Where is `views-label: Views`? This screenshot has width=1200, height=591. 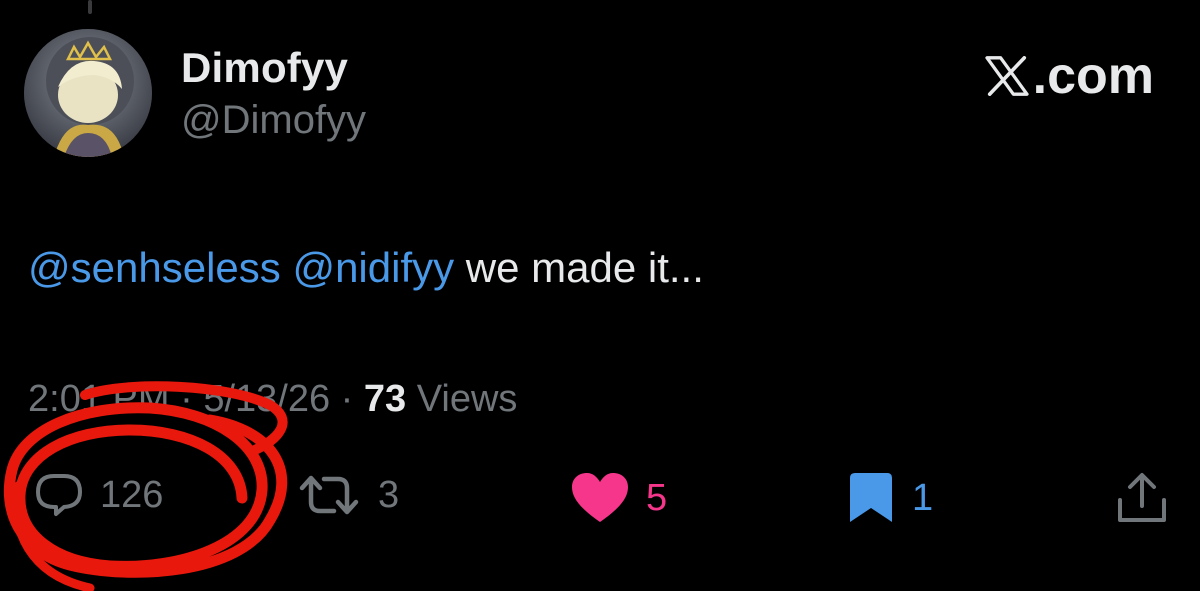 views-label: Views is located at coordinates (467, 399).